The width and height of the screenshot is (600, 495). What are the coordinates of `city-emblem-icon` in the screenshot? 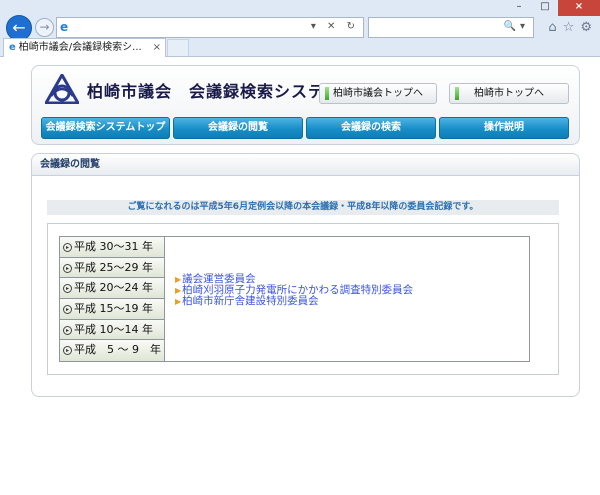 It's located at (62, 89).